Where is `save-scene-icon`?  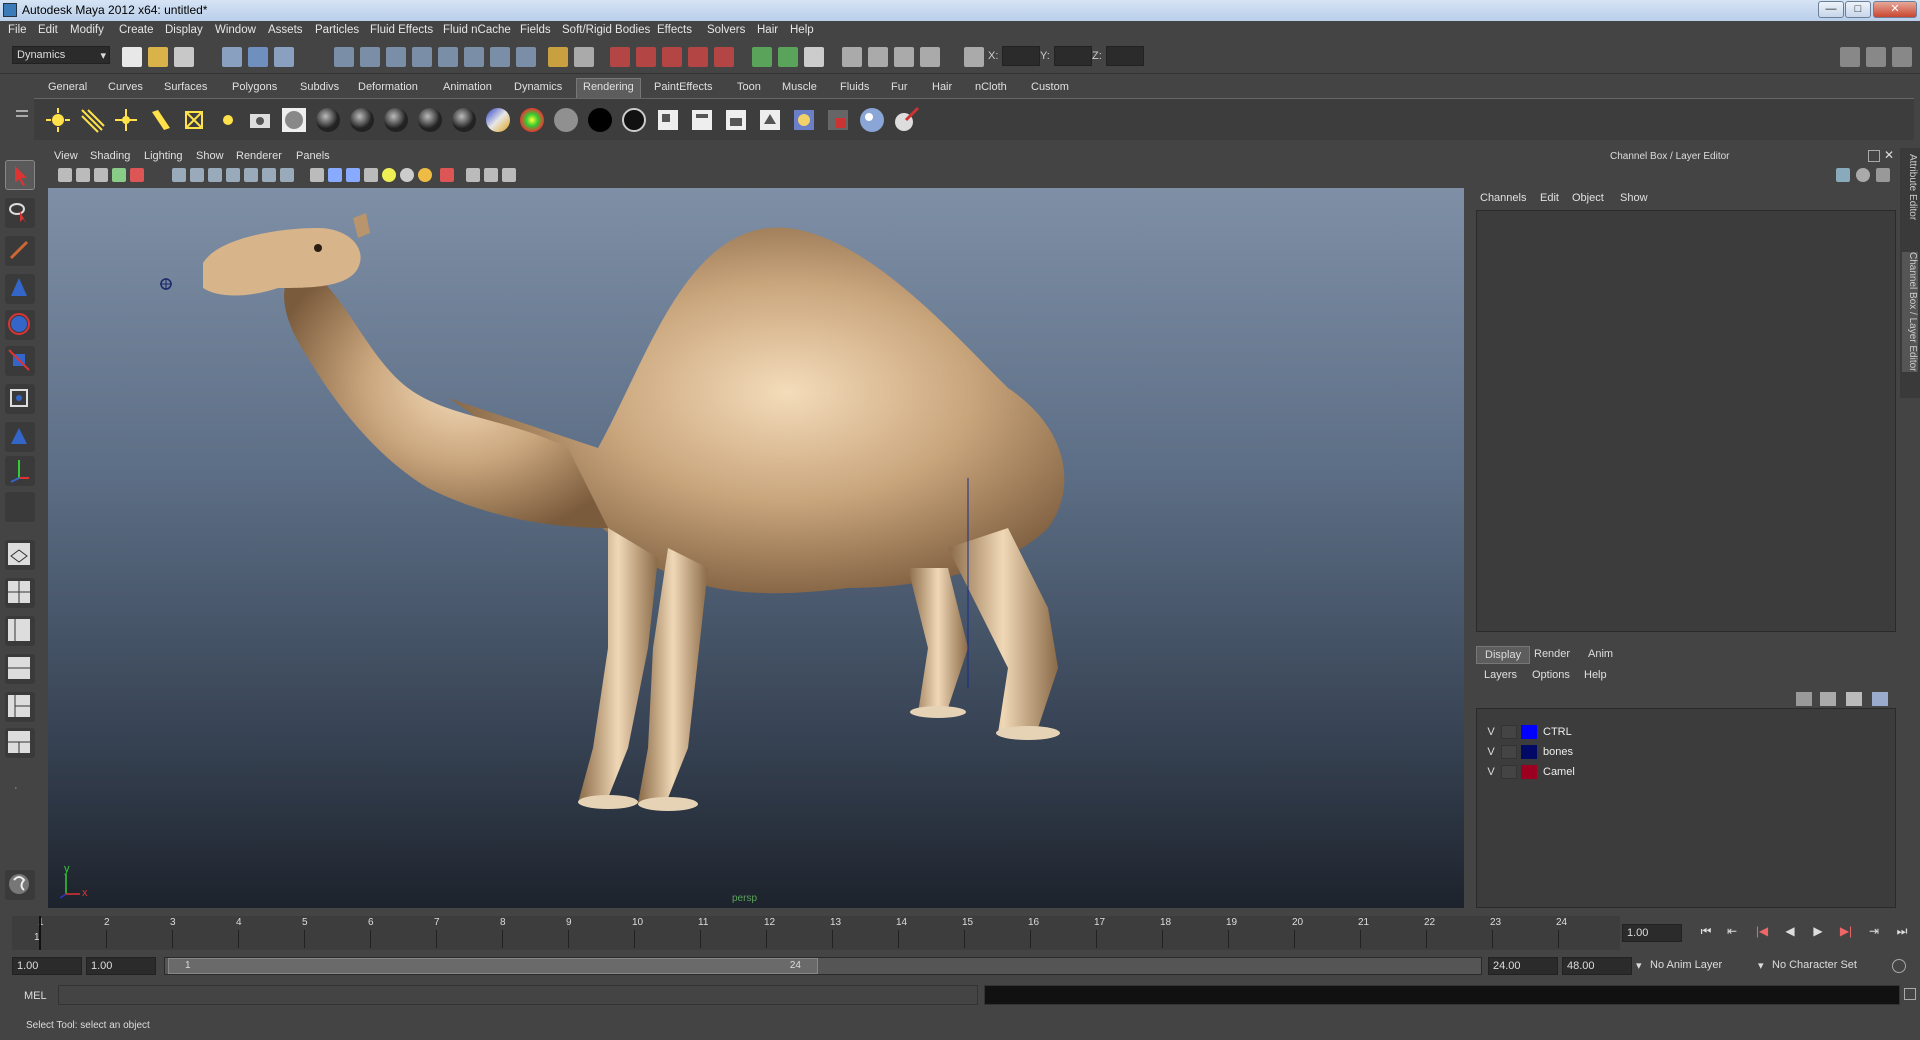 save-scene-icon is located at coordinates (184, 57).